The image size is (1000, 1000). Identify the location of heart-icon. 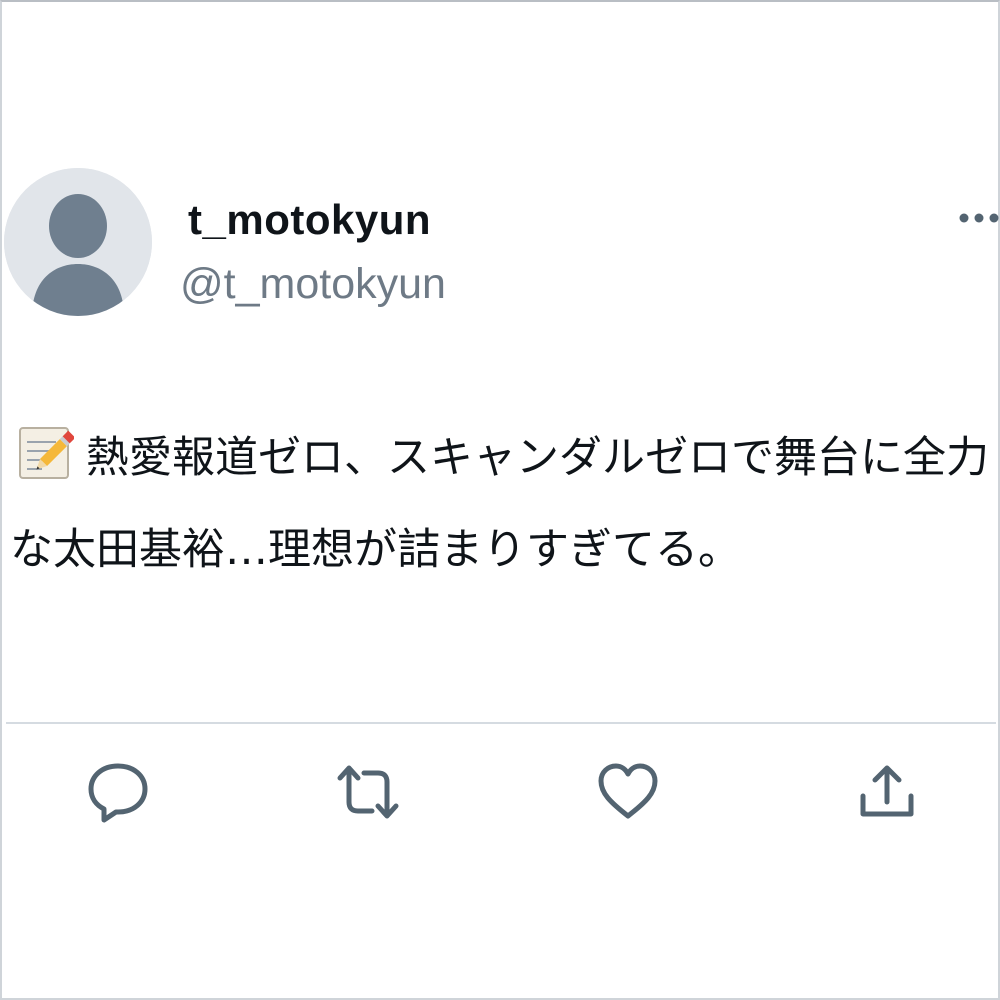
(628, 791).